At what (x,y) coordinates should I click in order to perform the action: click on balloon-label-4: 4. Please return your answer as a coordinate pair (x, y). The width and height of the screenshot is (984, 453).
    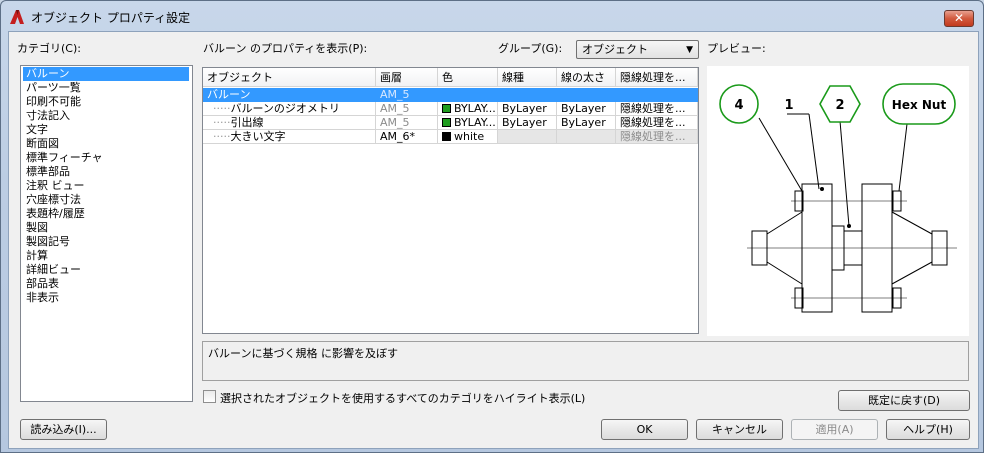
    Looking at the image, I should click on (738, 105).